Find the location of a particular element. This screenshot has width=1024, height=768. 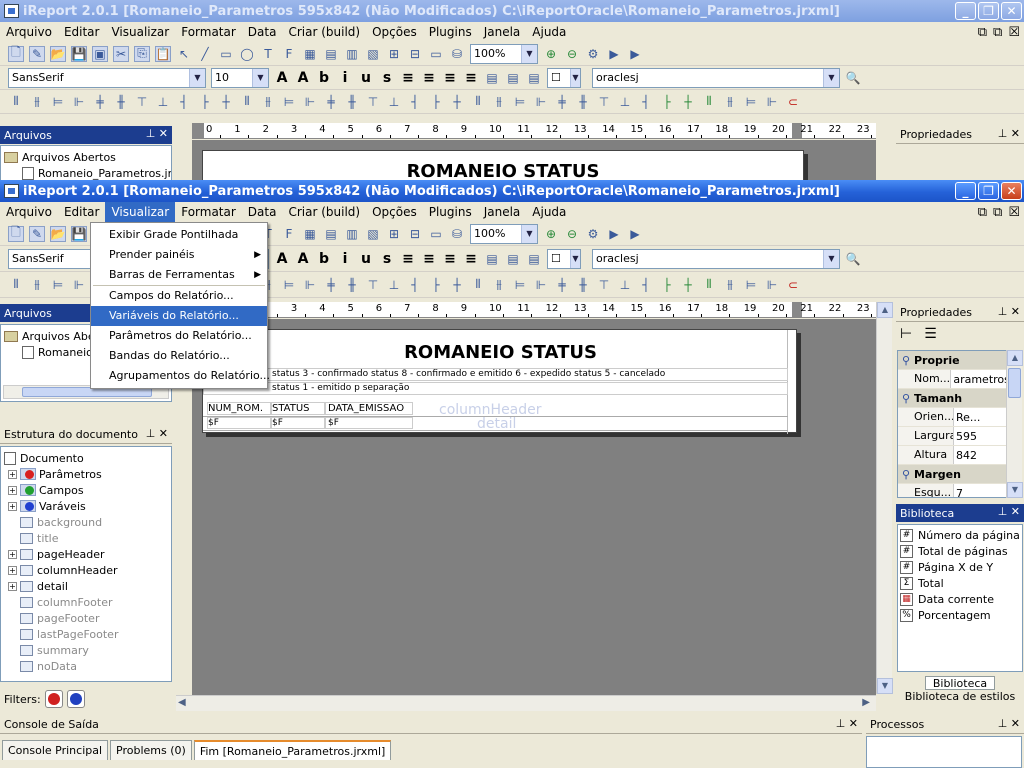

font-family-combo: SansSerif▼ is located at coordinates (107, 77).